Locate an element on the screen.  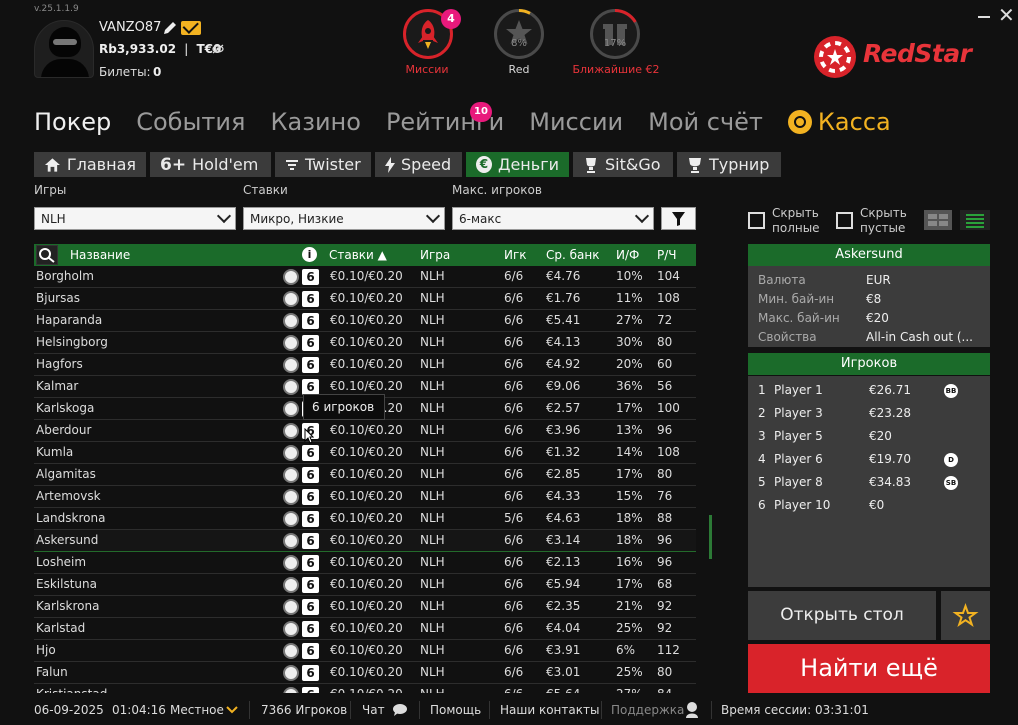
tab-home: Главная is located at coordinates (90, 164).